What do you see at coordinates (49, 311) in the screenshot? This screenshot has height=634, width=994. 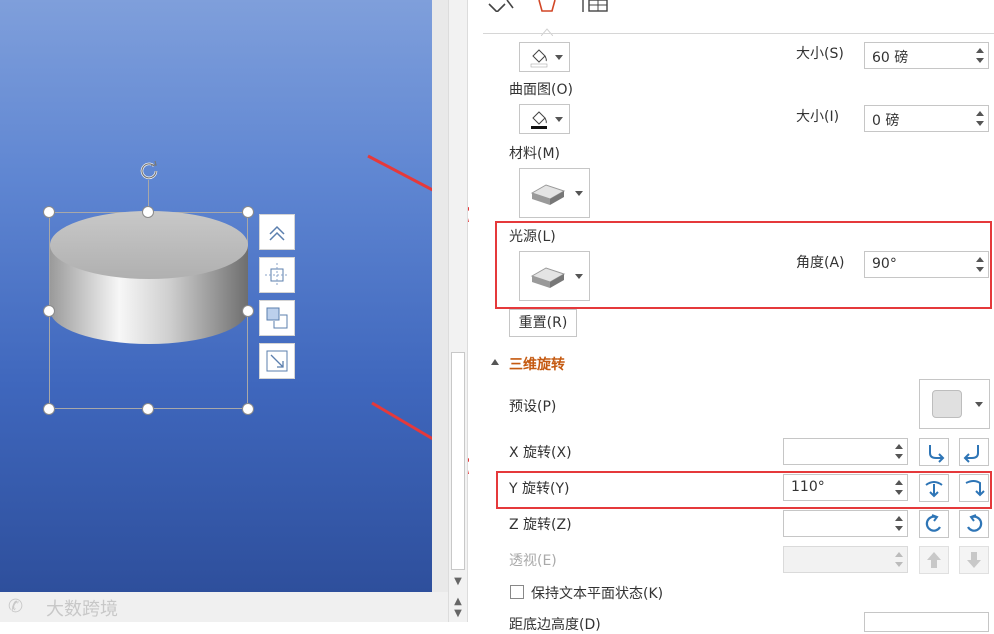 I see `resize-handle-w` at bounding box center [49, 311].